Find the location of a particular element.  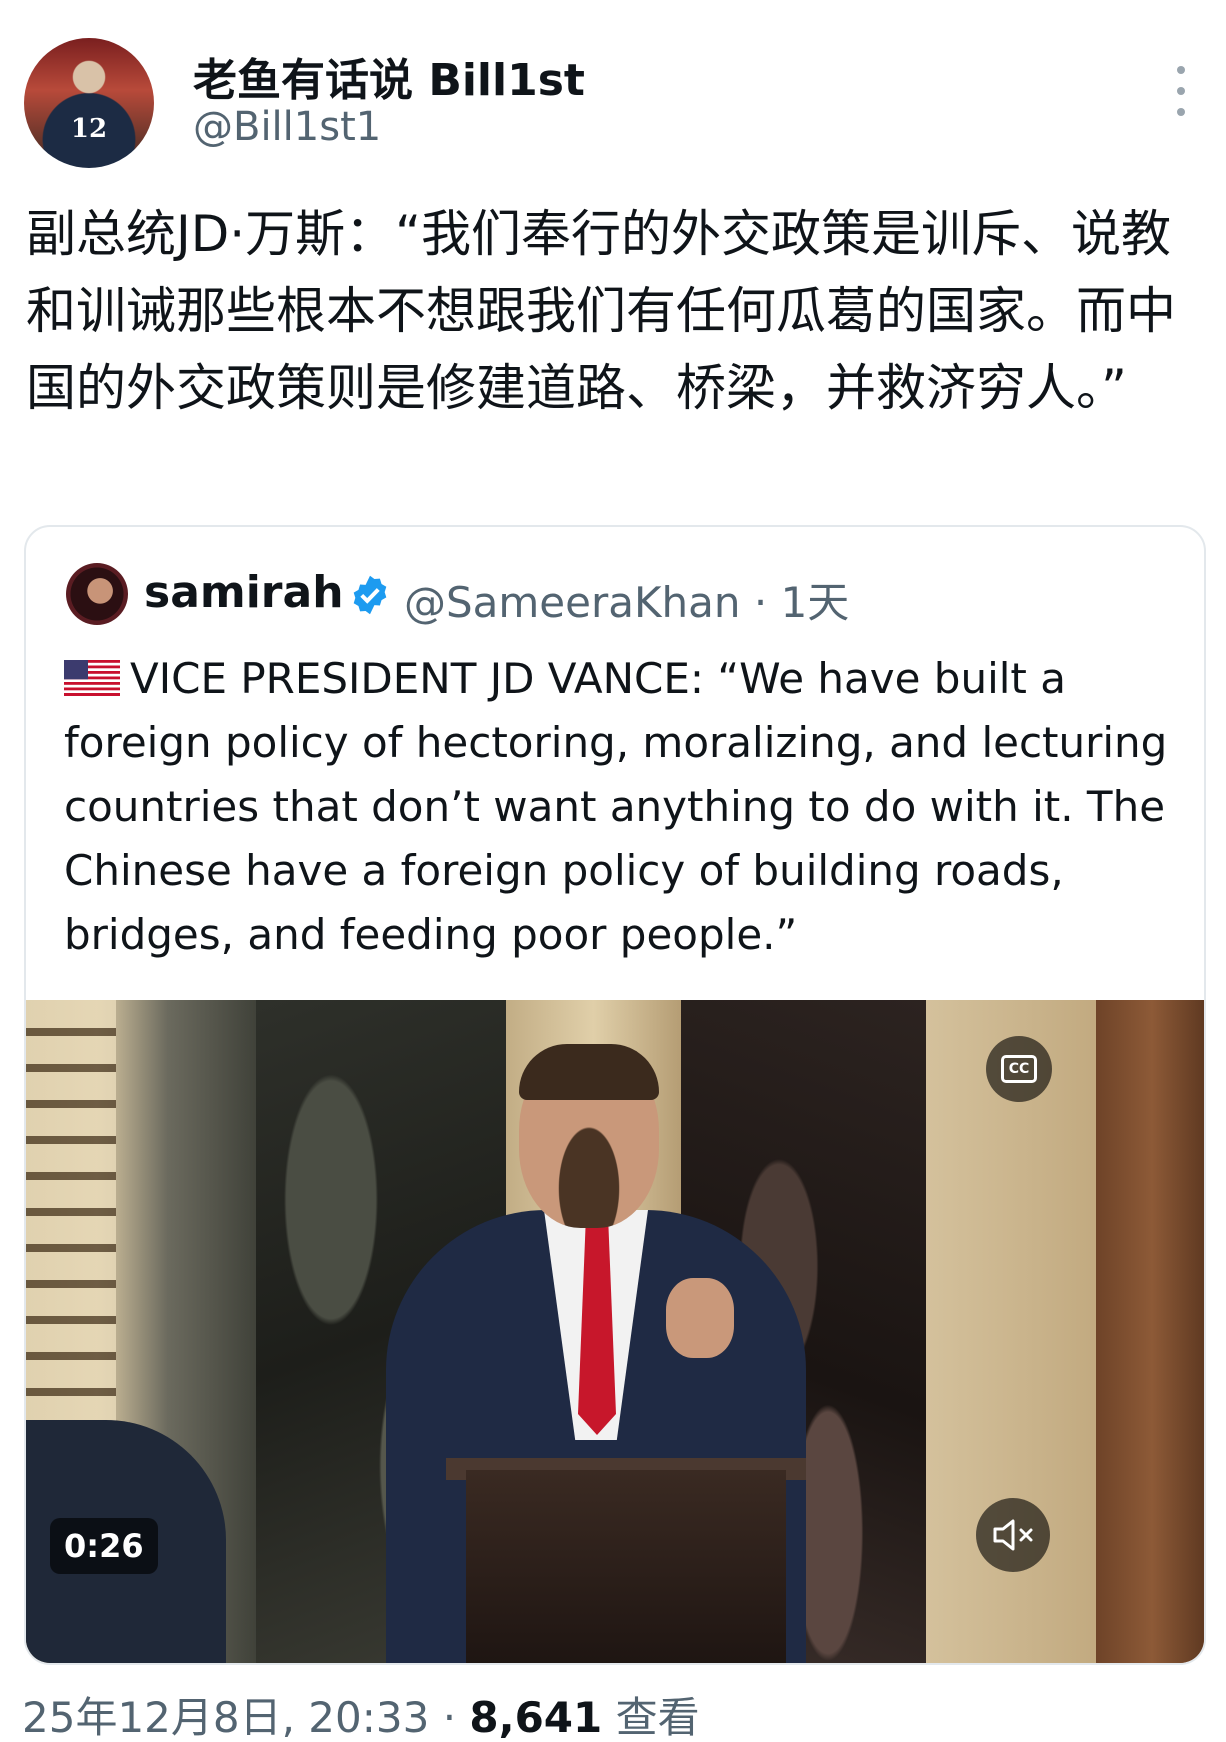

speaker-muted-icon is located at coordinates (1013, 1535).